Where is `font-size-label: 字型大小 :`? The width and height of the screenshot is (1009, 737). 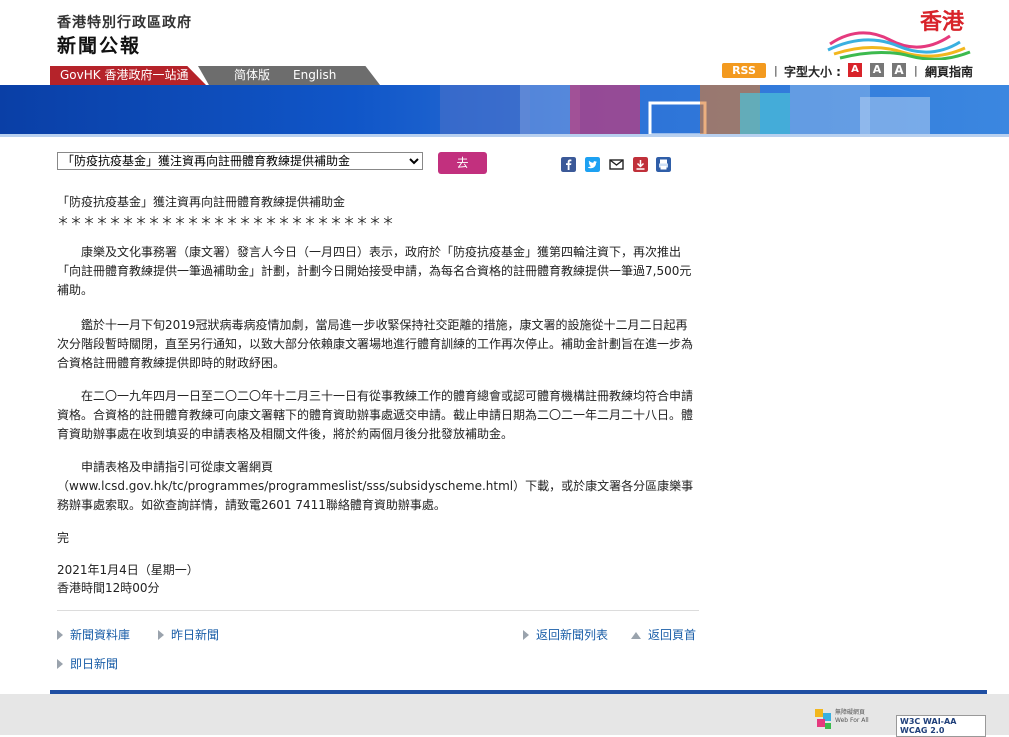
font-size-label: 字型大小 : is located at coordinates (812, 72).